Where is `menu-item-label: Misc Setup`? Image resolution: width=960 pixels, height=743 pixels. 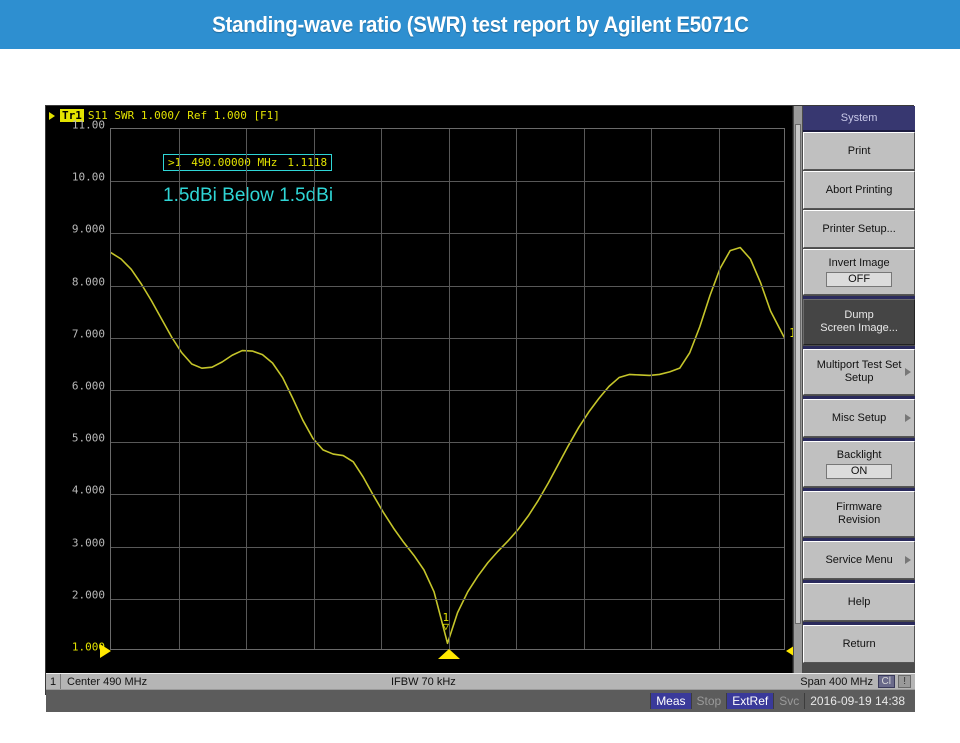 menu-item-label: Misc Setup is located at coordinates (859, 417).